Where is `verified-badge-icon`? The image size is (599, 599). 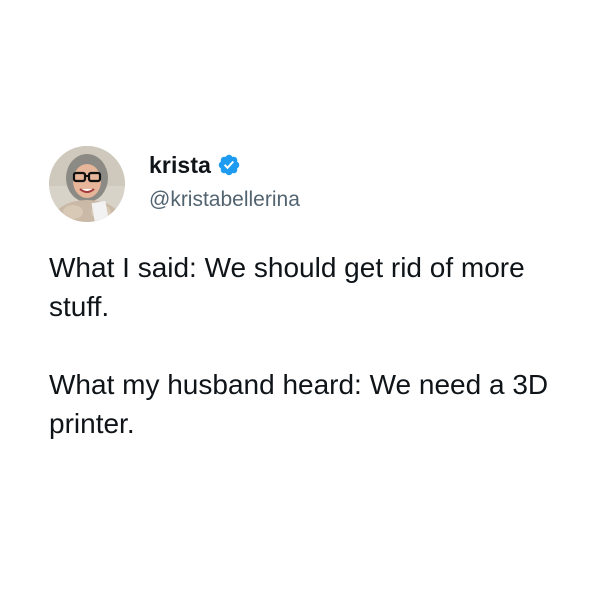
verified-badge-icon is located at coordinates (229, 165).